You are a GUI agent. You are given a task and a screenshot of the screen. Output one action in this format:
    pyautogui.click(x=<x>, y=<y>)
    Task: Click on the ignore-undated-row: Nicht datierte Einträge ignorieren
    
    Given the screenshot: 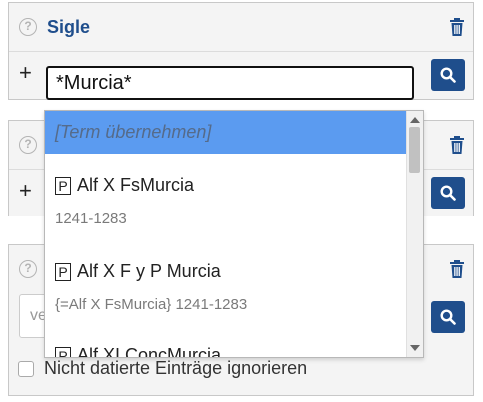 What is the action you would take?
    pyautogui.click(x=162, y=368)
    